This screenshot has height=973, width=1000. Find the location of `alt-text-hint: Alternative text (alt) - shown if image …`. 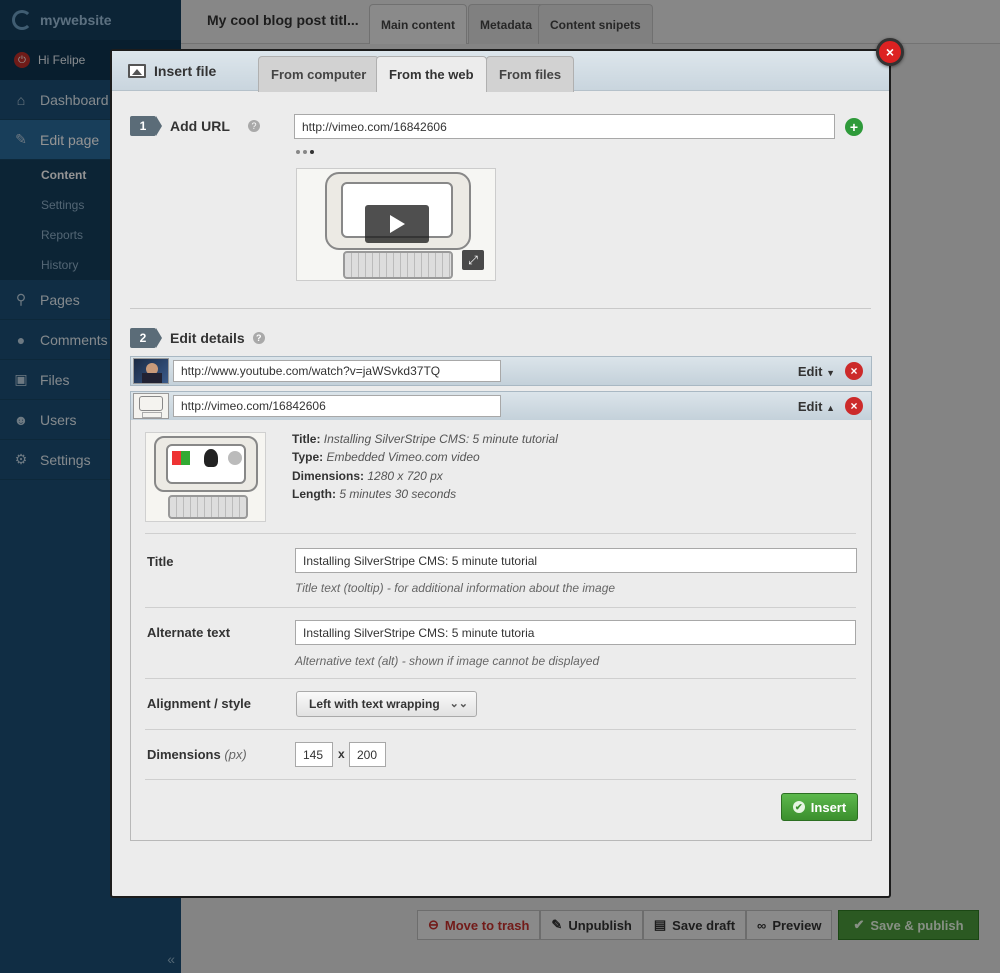

alt-text-hint: Alternative text (alt) - shown if image … is located at coordinates (447, 661).